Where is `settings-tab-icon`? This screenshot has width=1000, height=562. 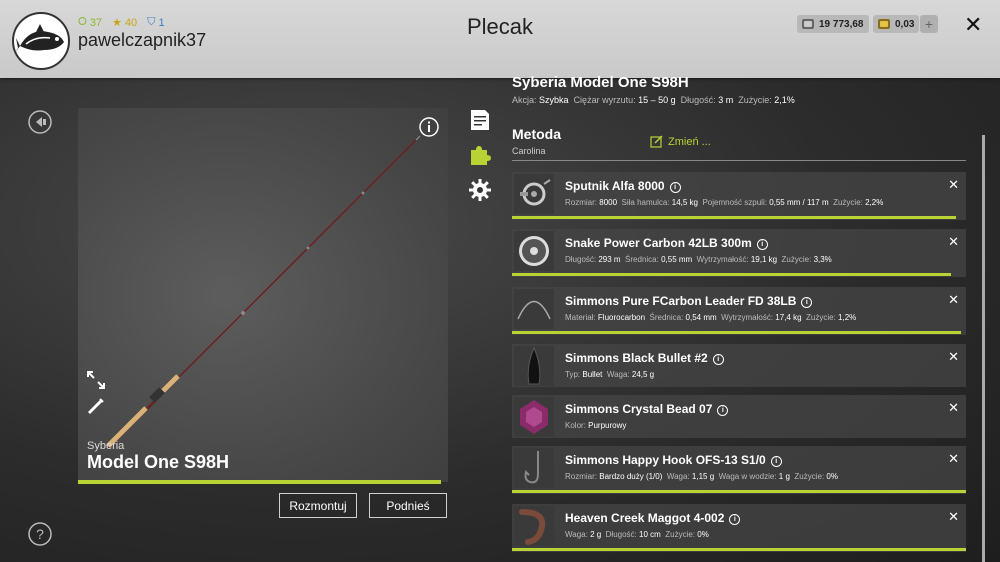 settings-tab-icon is located at coordinates (480, 190).